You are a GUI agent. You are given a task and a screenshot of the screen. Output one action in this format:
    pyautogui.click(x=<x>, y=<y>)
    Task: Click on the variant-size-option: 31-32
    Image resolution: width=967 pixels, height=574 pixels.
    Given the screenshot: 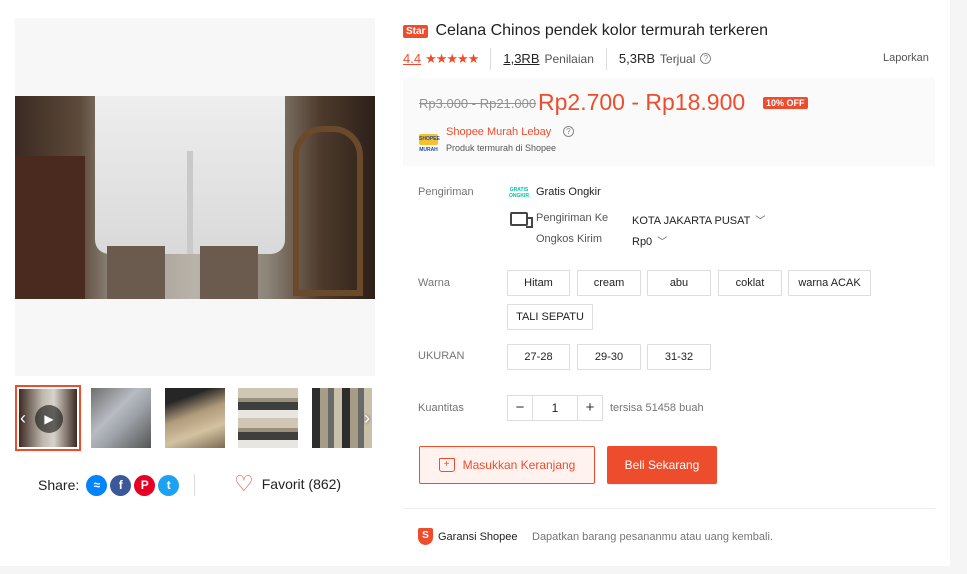 What is the action you would take?
    pyautogui.click(x=679, y=357)
    